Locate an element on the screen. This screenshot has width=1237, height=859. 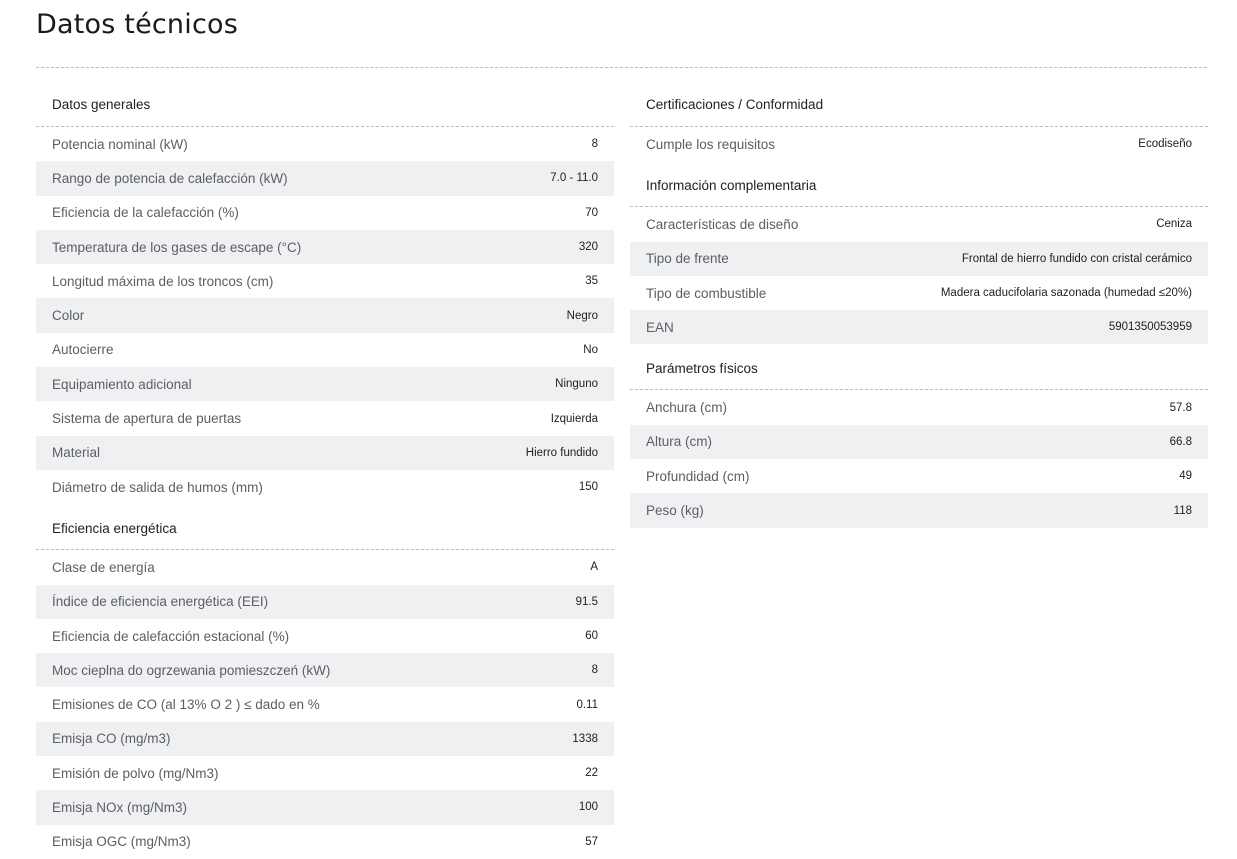
spec-label: EAN is located at coordinates (660, 327).